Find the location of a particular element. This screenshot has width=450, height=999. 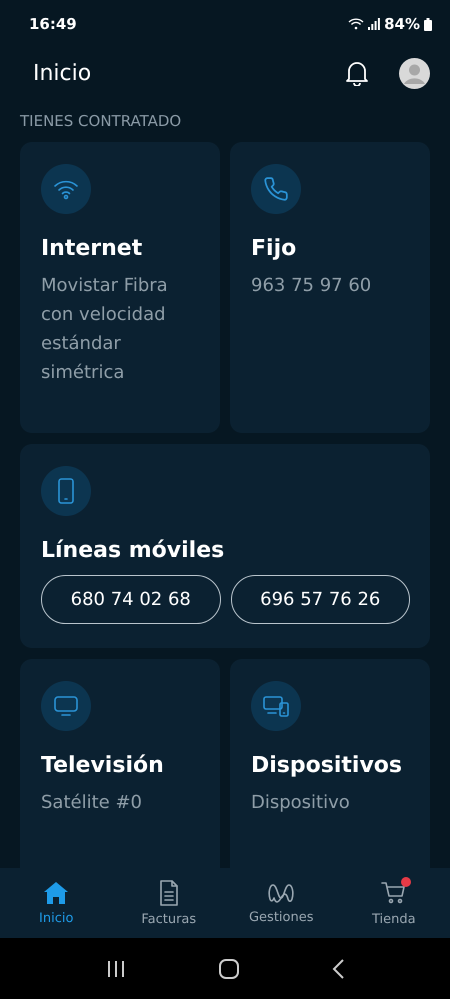

wifi-signal-icon is located at coordinates (356, 24).